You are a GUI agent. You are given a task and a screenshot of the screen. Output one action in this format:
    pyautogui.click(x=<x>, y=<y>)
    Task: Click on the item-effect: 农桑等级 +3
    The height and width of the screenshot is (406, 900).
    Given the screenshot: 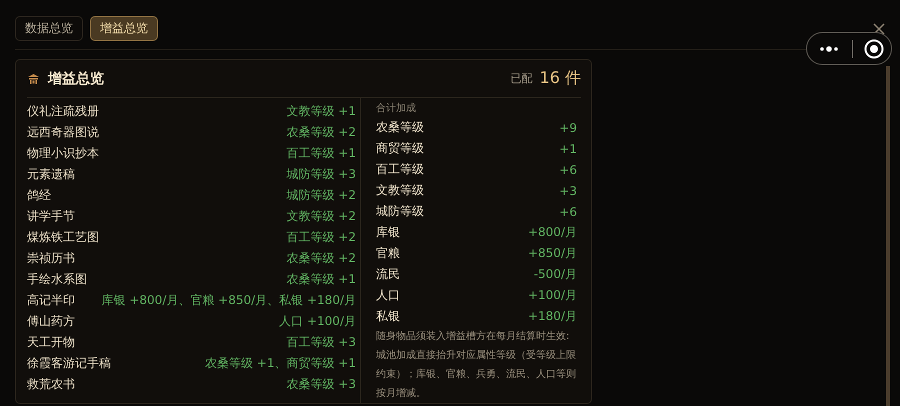 What is the action you would take?
    pyautogui.click(x=321, y=384)
    